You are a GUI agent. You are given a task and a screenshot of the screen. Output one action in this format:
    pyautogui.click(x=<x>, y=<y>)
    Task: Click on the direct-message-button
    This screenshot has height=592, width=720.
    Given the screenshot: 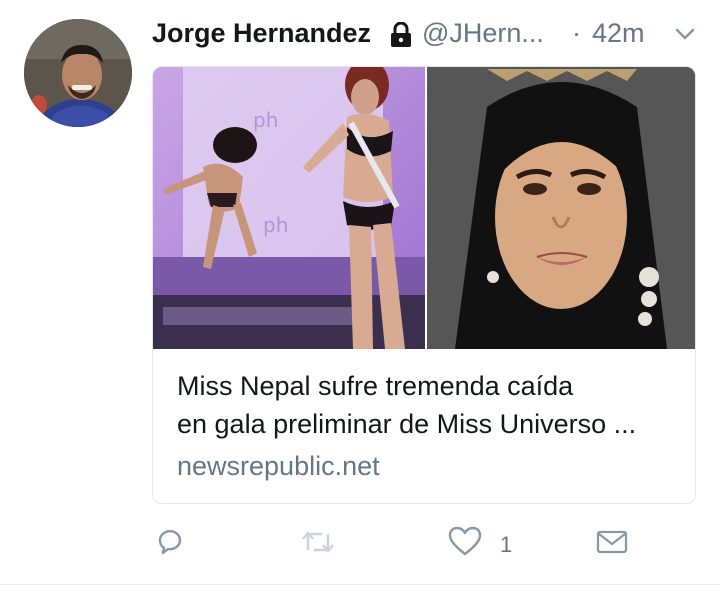 What is the action you would take?
    pyautogui.click(x=612, y=546)
    